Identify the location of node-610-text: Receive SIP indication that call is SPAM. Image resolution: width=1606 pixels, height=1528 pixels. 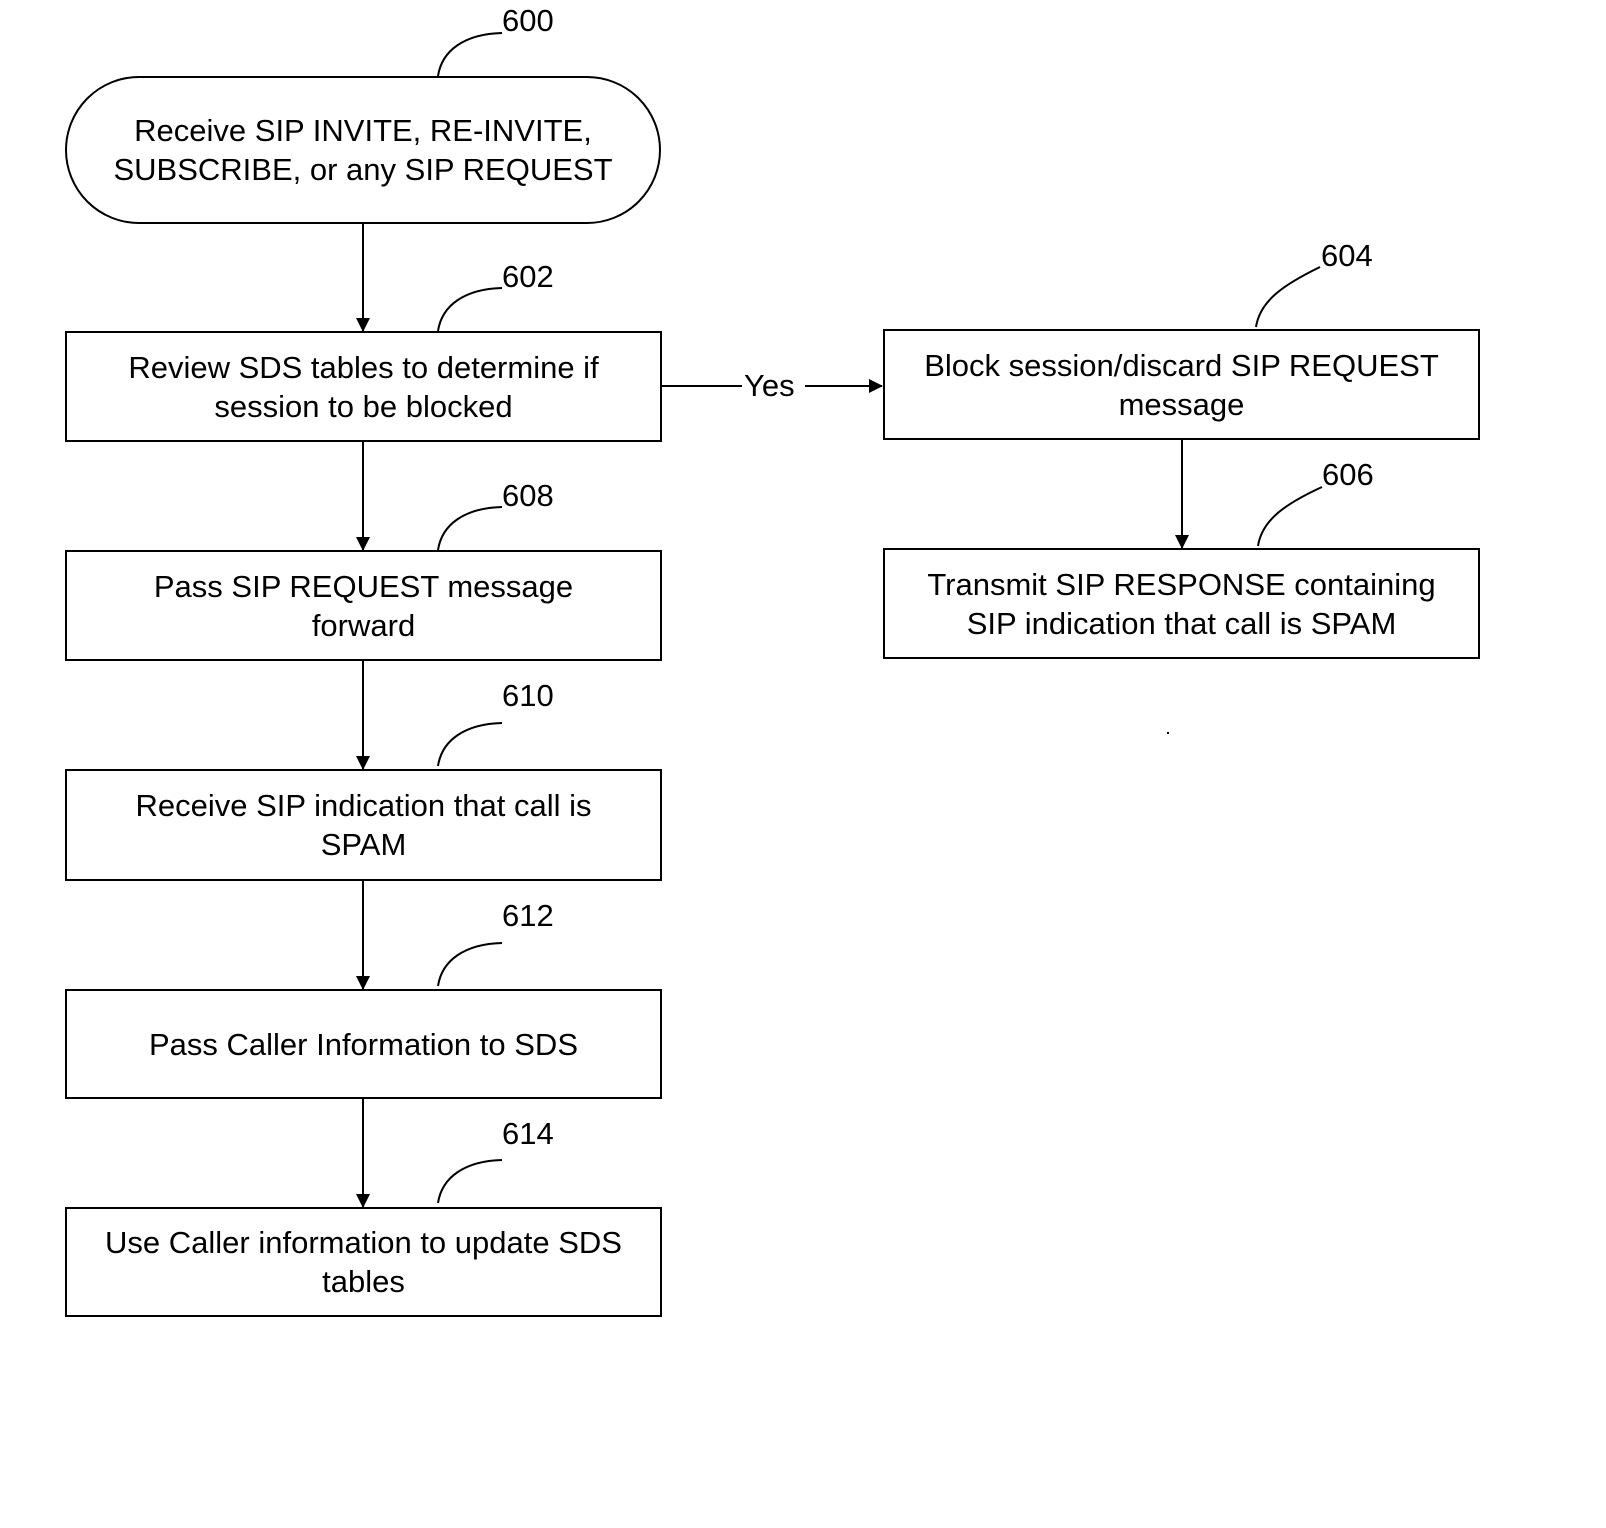
(363, 825).